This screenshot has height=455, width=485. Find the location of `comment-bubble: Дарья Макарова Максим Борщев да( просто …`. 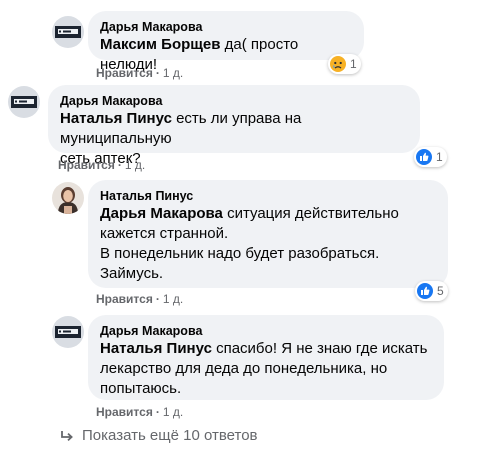

comment-bubble: Дарья Макарова Максим Борщев да( просто … is located at coordinates (226, 42).